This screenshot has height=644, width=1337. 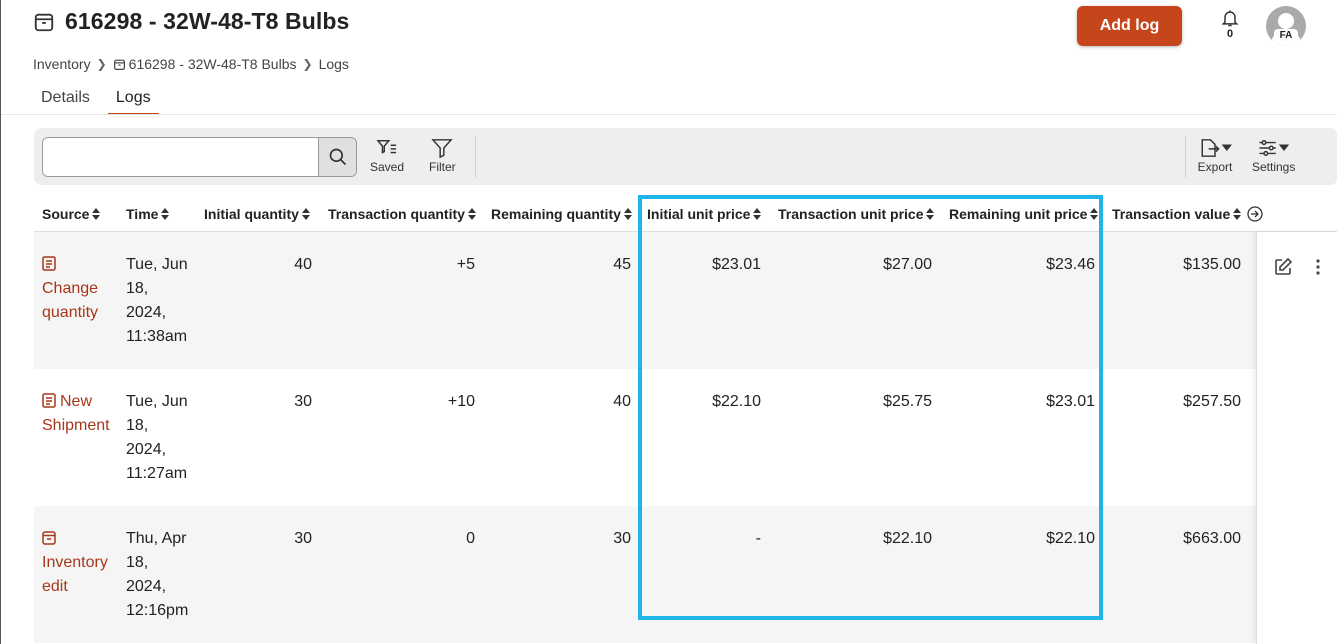 I want to click on column-header-initial-unit-price: Initial unit price, so click(x=704, y=214).